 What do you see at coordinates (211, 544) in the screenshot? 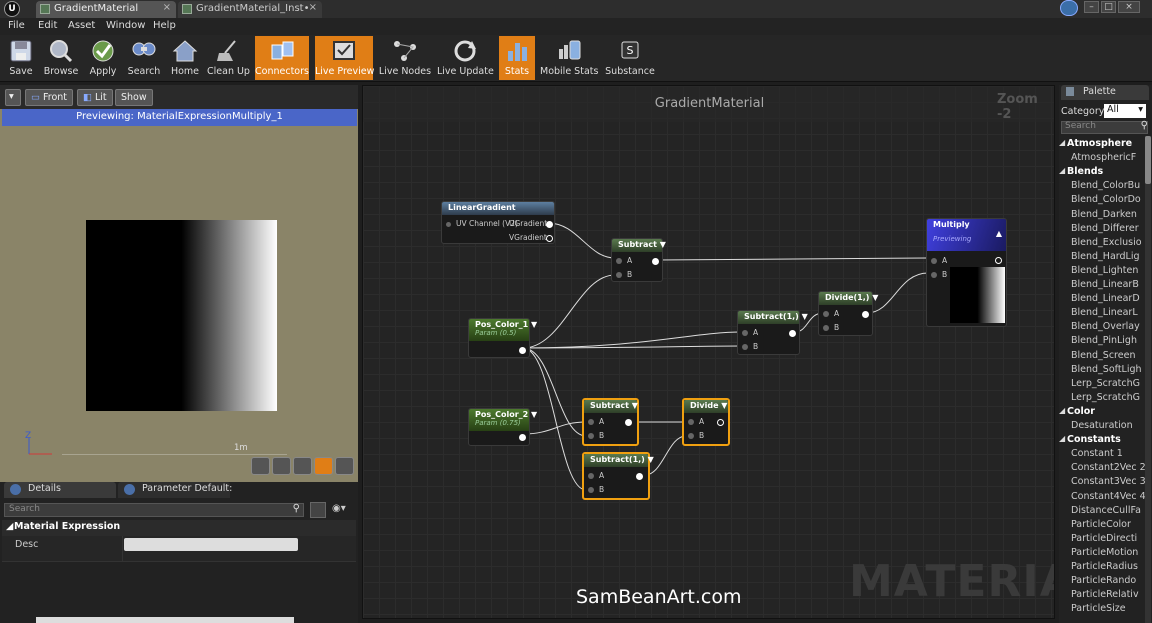
I see `desc-field` at bounding box center [211, 544].